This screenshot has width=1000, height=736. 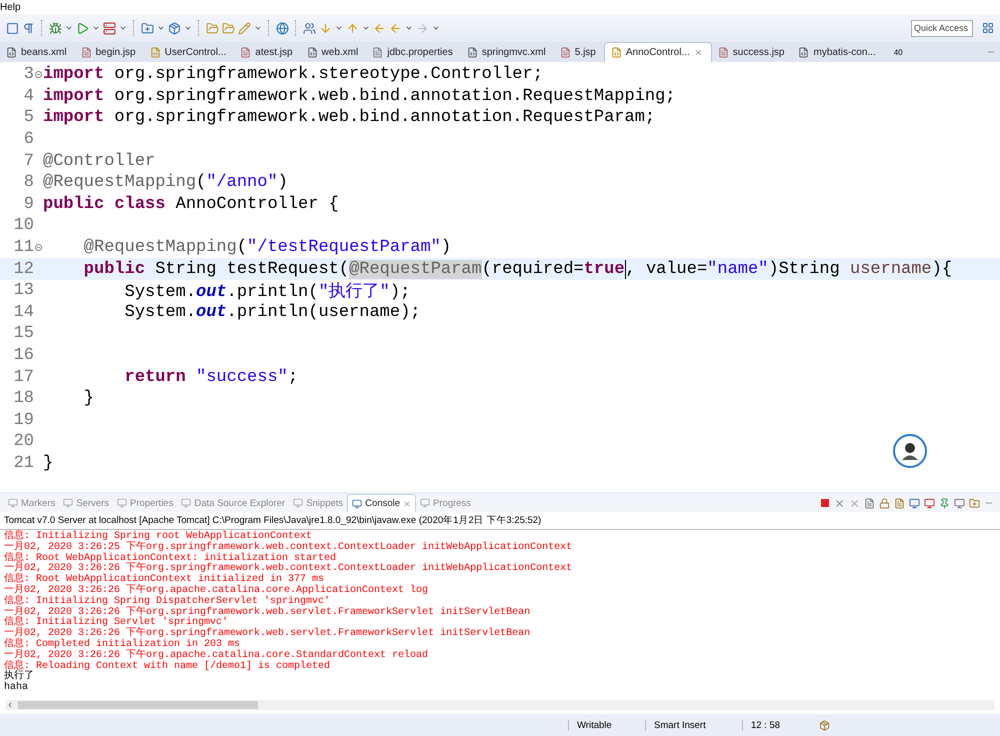 What do you see at coordinates (246, 52) in the screenshot?
I see `jsp-file-icon` at bounding box center [246, 52].